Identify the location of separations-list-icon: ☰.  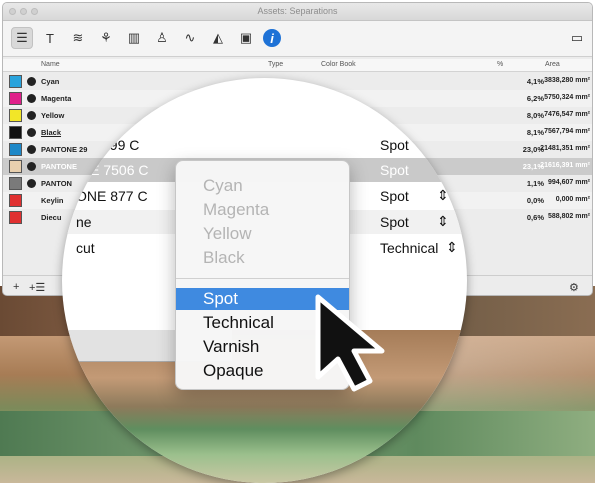
(22, 38).